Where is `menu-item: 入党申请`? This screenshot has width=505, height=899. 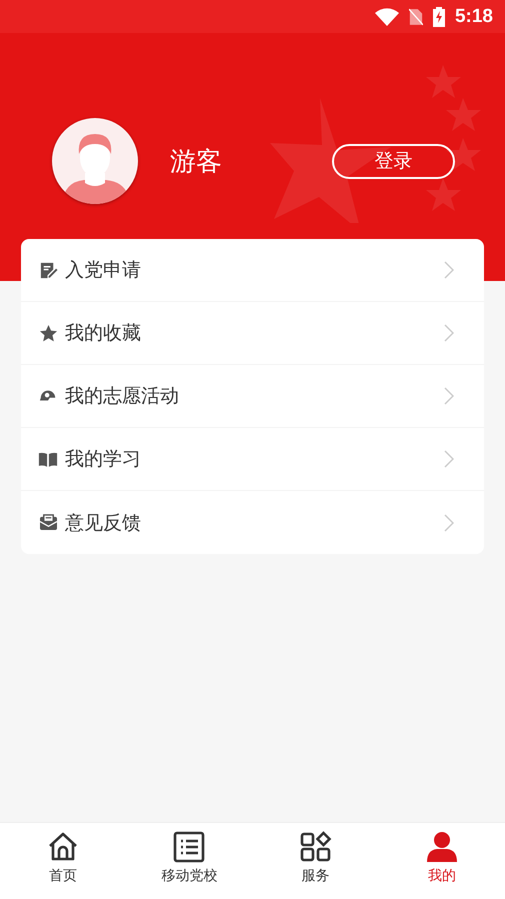
menu-item: 入党申请 is located at coordinates (252, 270).